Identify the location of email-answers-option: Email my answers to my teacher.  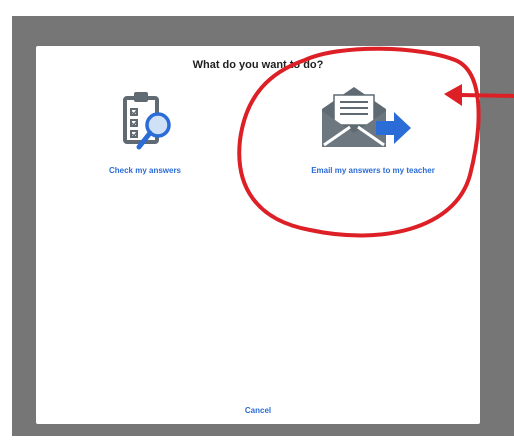
(373, 131).